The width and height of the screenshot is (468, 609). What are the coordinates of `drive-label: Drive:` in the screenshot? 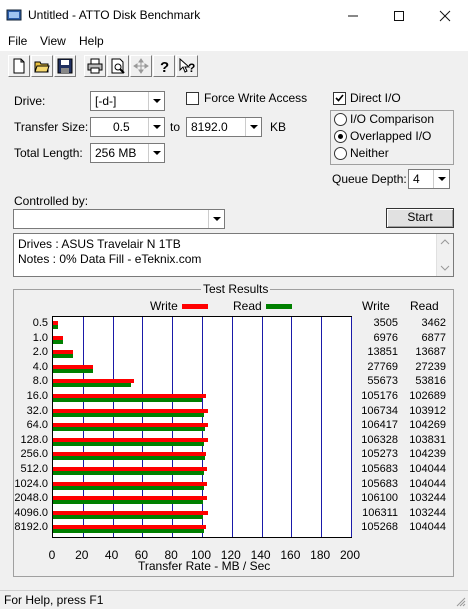 It's located at (30, 101).